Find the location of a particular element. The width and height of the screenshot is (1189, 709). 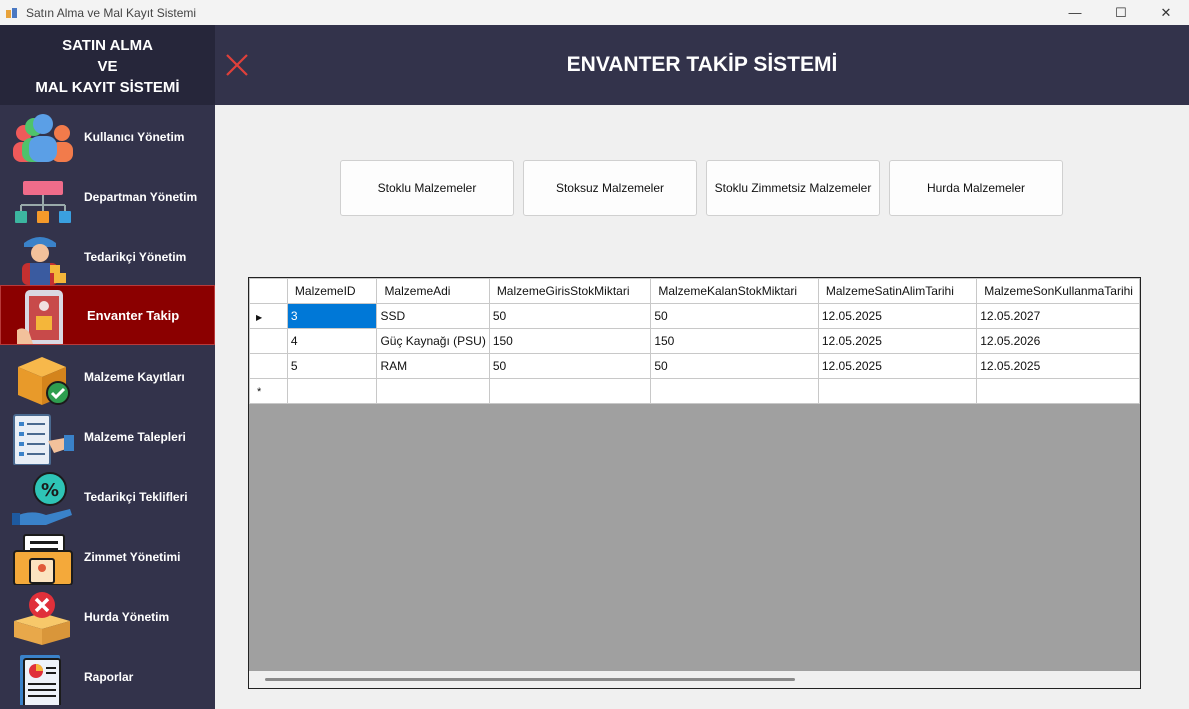

new-row-icon: * is located at coordinates (259, 392).